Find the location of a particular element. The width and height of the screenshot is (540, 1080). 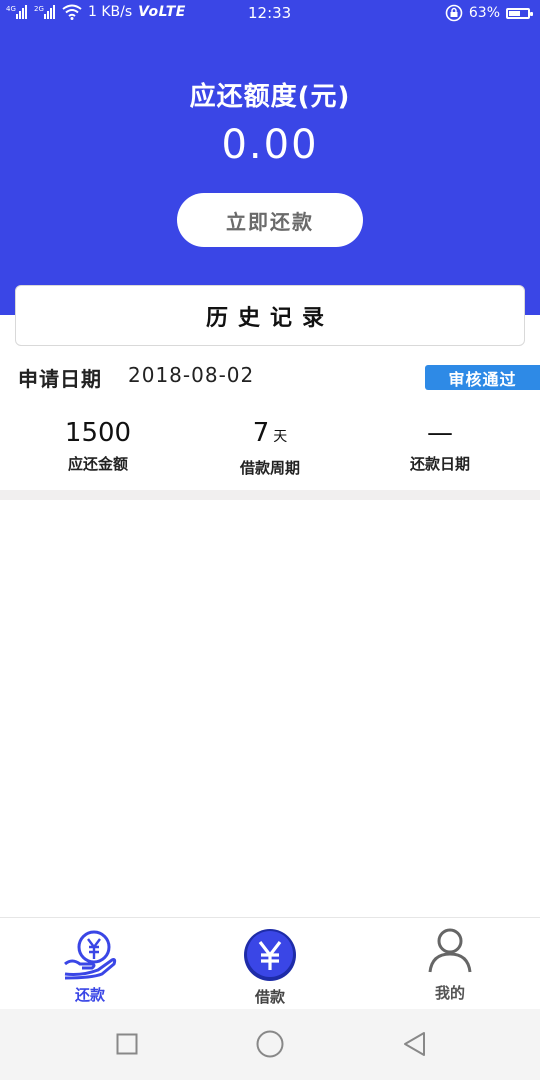

stat-repay-date-label: 还款日期 is located at coordinates (439, 464).